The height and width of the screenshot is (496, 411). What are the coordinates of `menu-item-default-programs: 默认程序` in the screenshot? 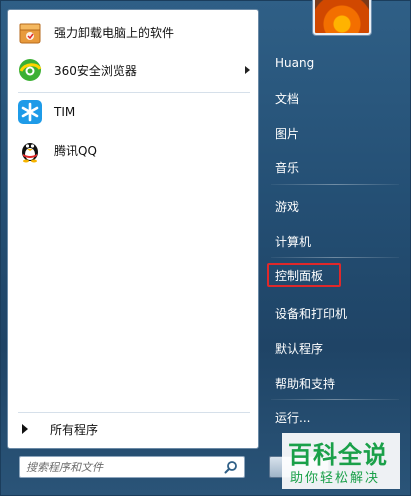 It's located at (333, 348).